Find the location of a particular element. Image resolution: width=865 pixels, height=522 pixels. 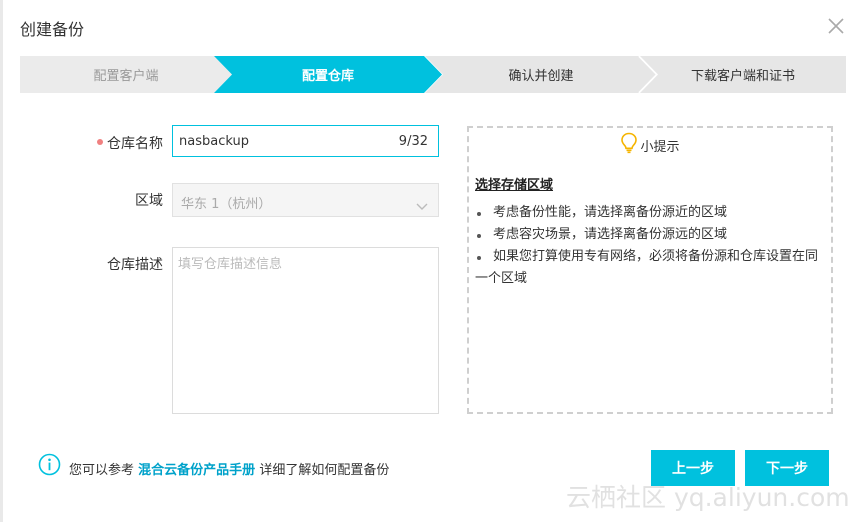

product-manual-link: 混合云备份产品手册 is located at coordinates (196, 470).